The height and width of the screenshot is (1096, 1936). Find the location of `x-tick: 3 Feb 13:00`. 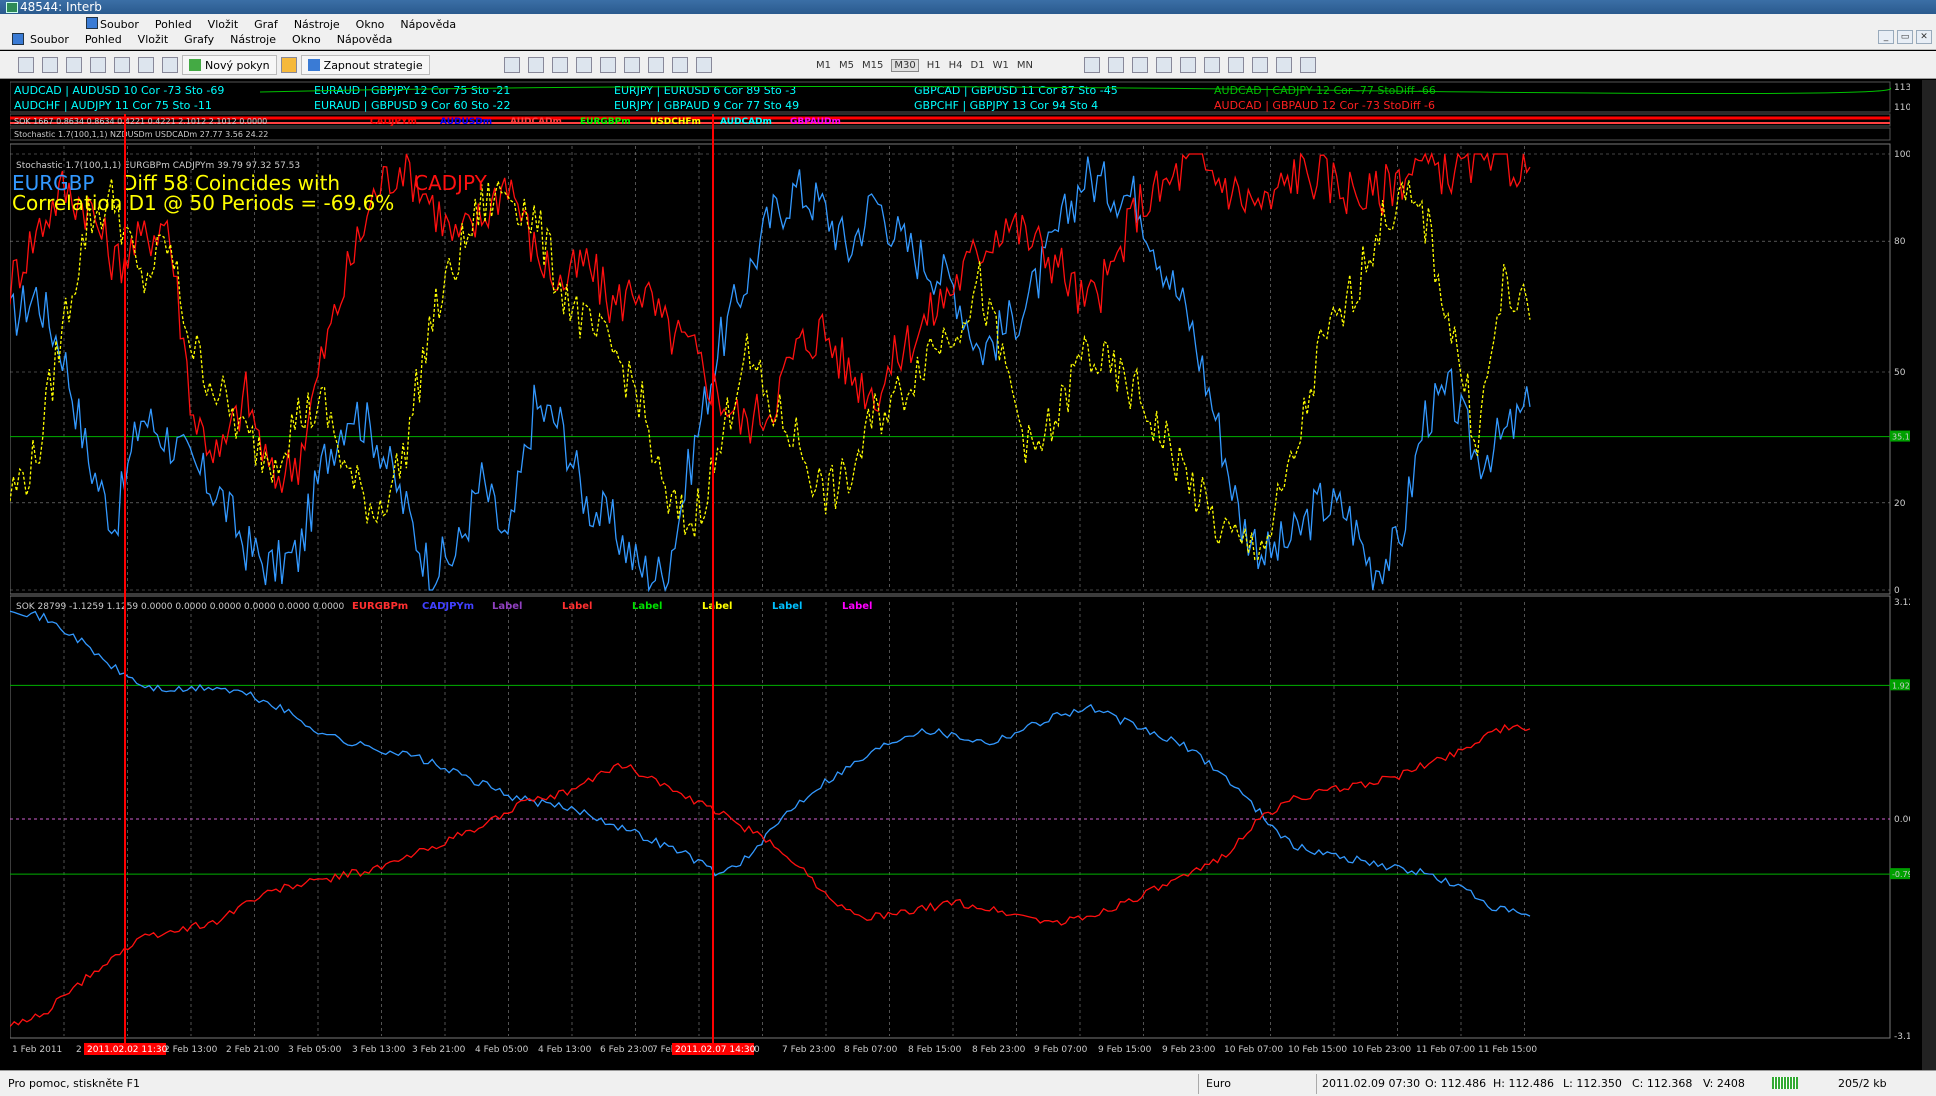

x-tick: 3 Feb 13:00 is located at coordinates (379, 1050).